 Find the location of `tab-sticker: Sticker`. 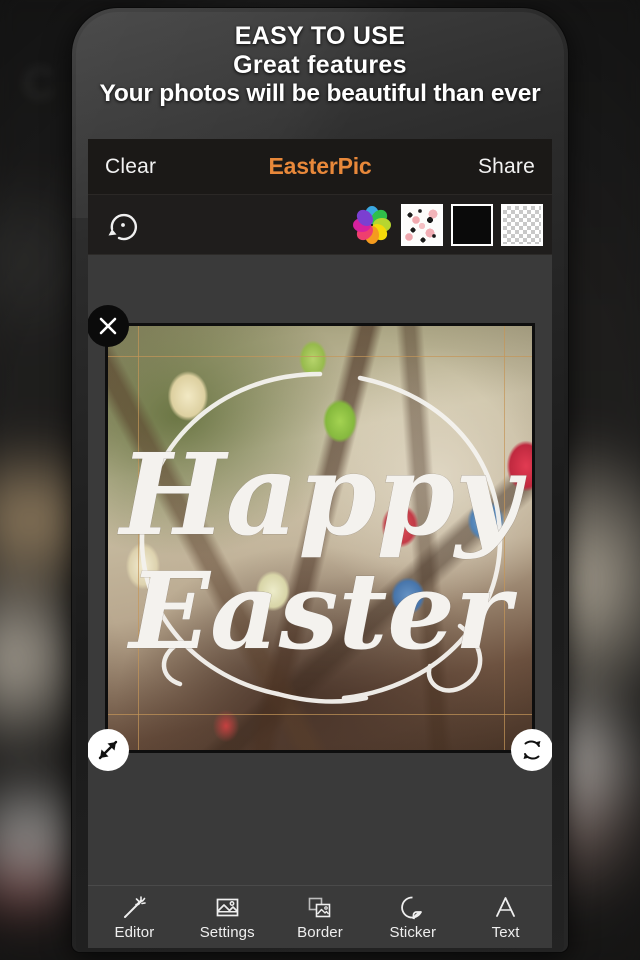

tab-sticker: Sticker is located at coordinates (412, 917).